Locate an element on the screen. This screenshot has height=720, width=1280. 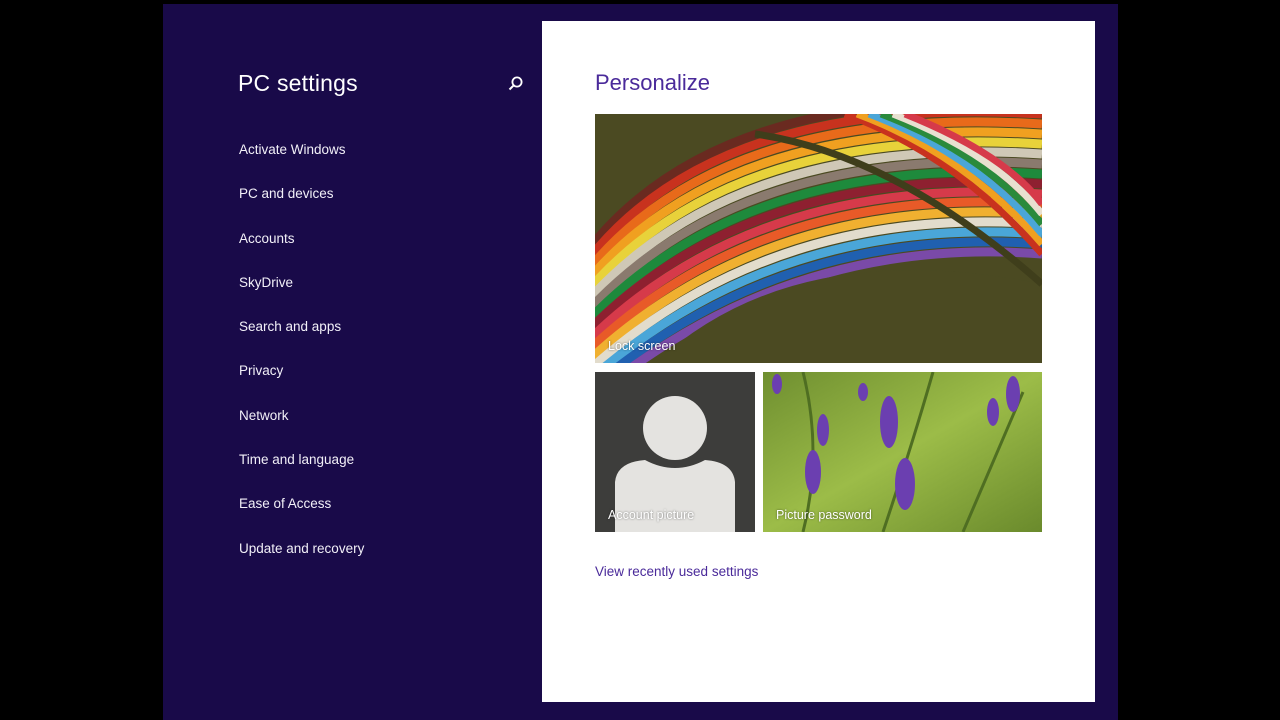
sidebar-item-pc-and-devices: PC and devices is located at coordinates (301, 207).